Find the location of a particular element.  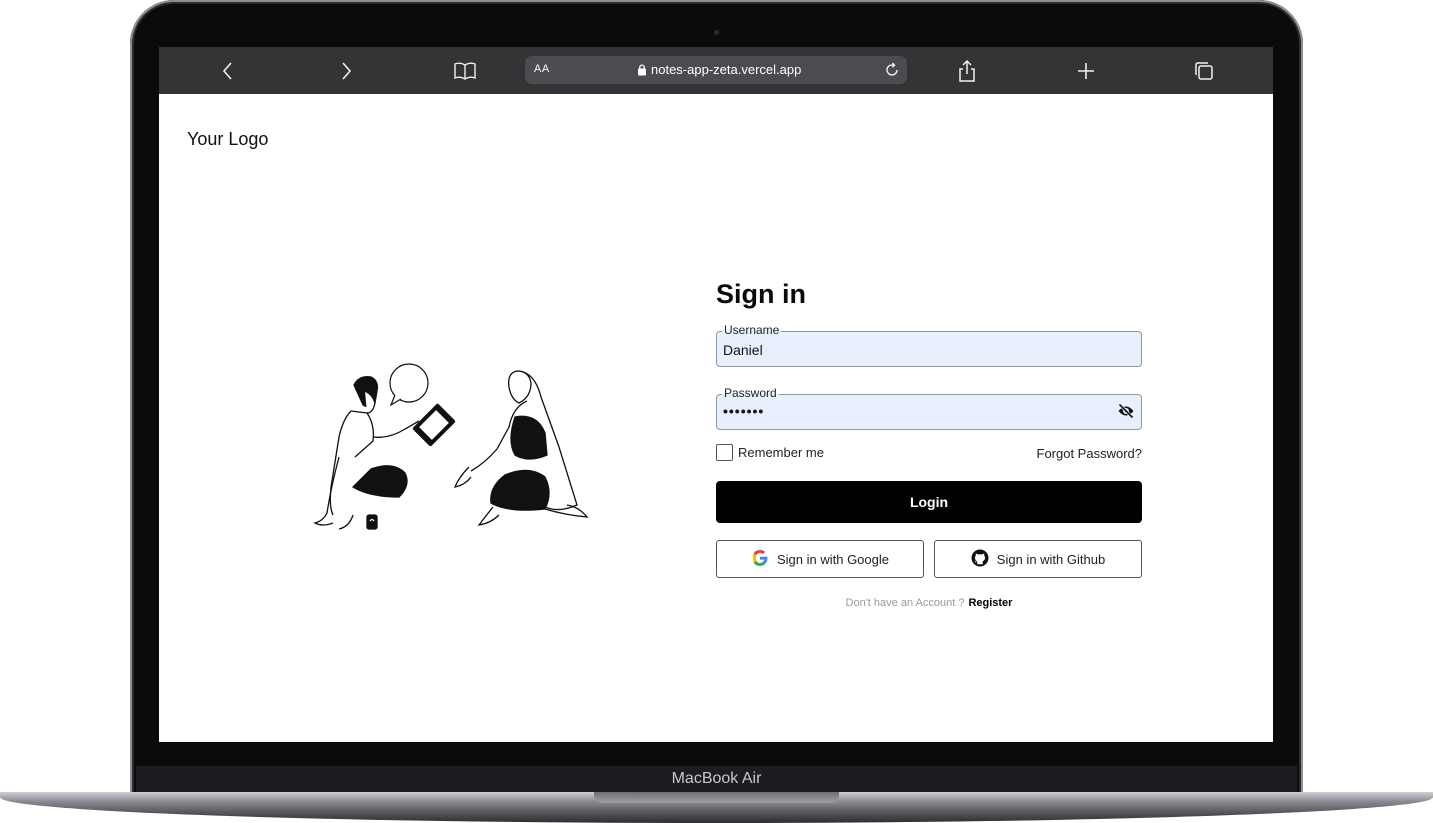

github-icon is located at coordinates (984, 559).